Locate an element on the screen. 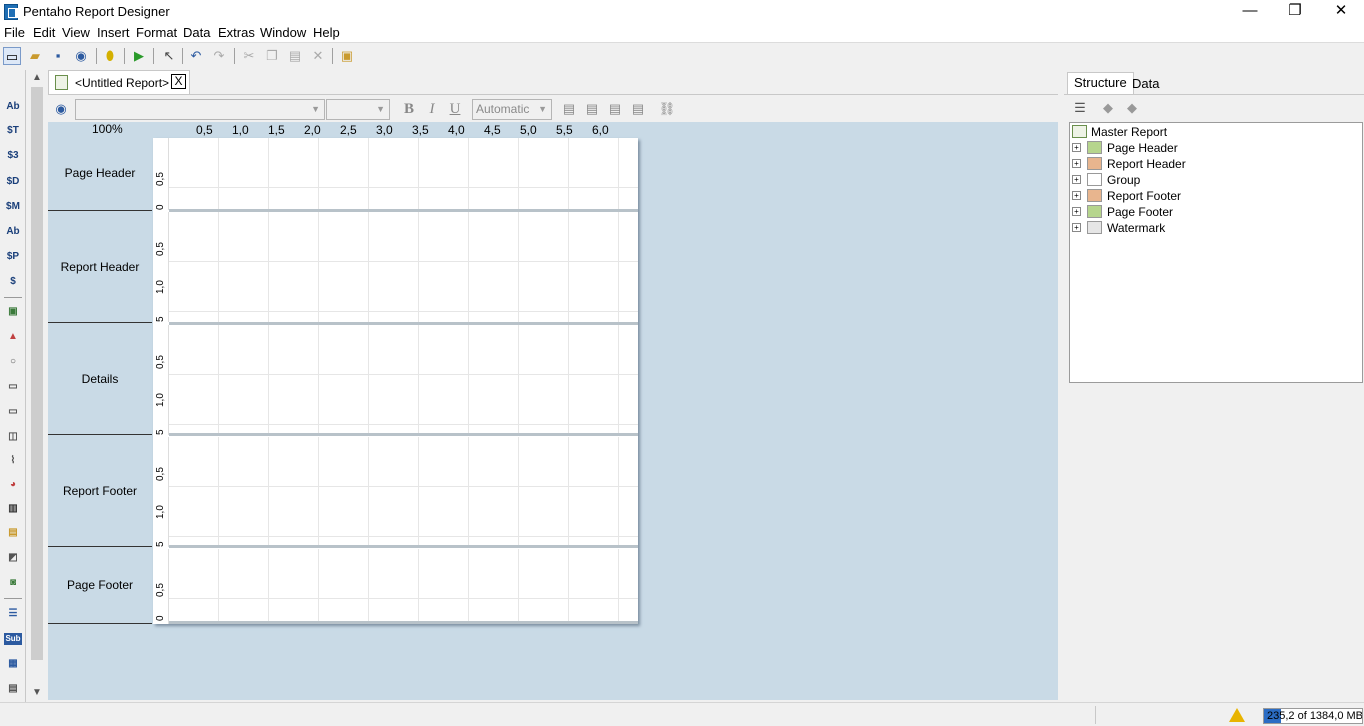  scroll-up-icon: ▲ is located at coordinates (37, 78).